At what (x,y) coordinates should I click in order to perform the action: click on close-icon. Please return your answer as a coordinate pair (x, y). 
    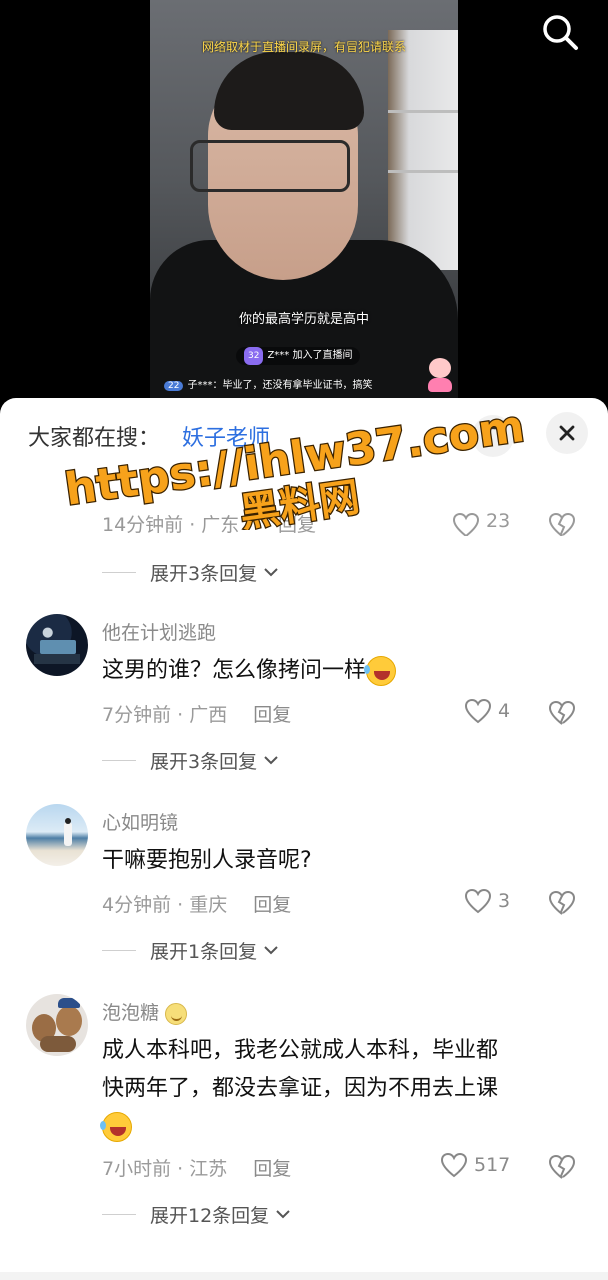
    Looking at the image, I should click on (567, 433).